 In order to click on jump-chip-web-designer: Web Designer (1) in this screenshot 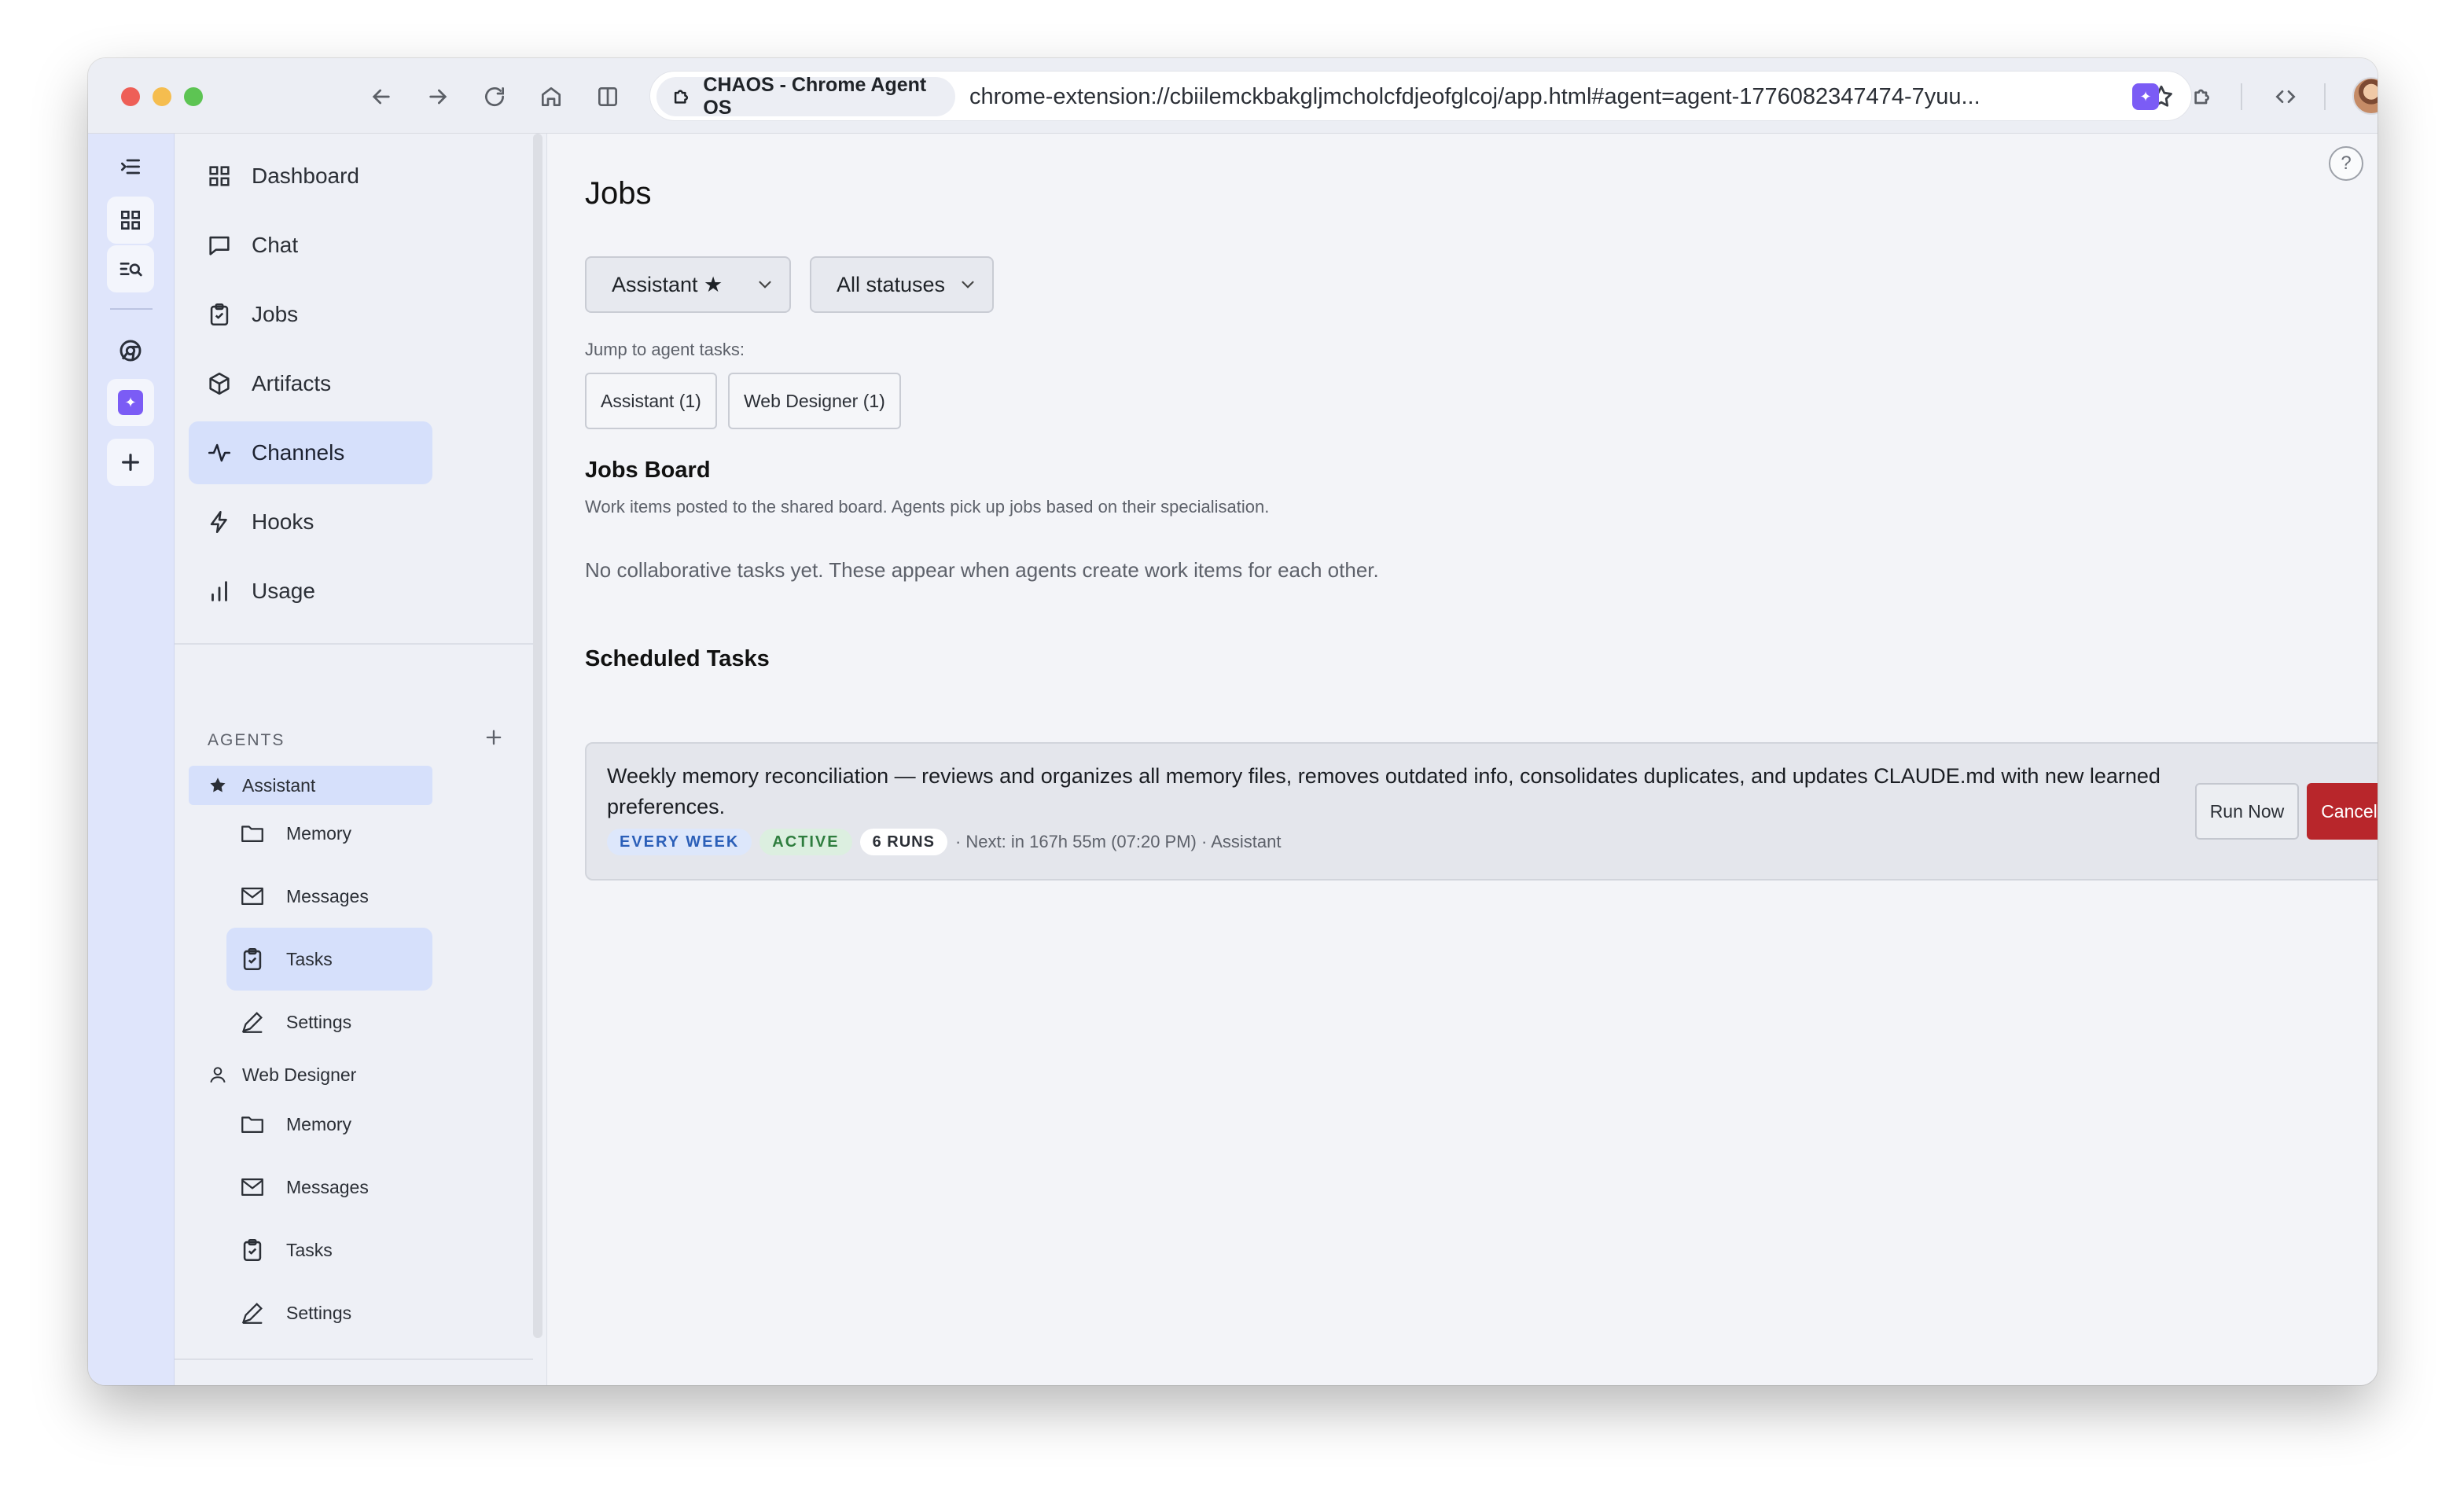, I will do `click(814, 401)`.